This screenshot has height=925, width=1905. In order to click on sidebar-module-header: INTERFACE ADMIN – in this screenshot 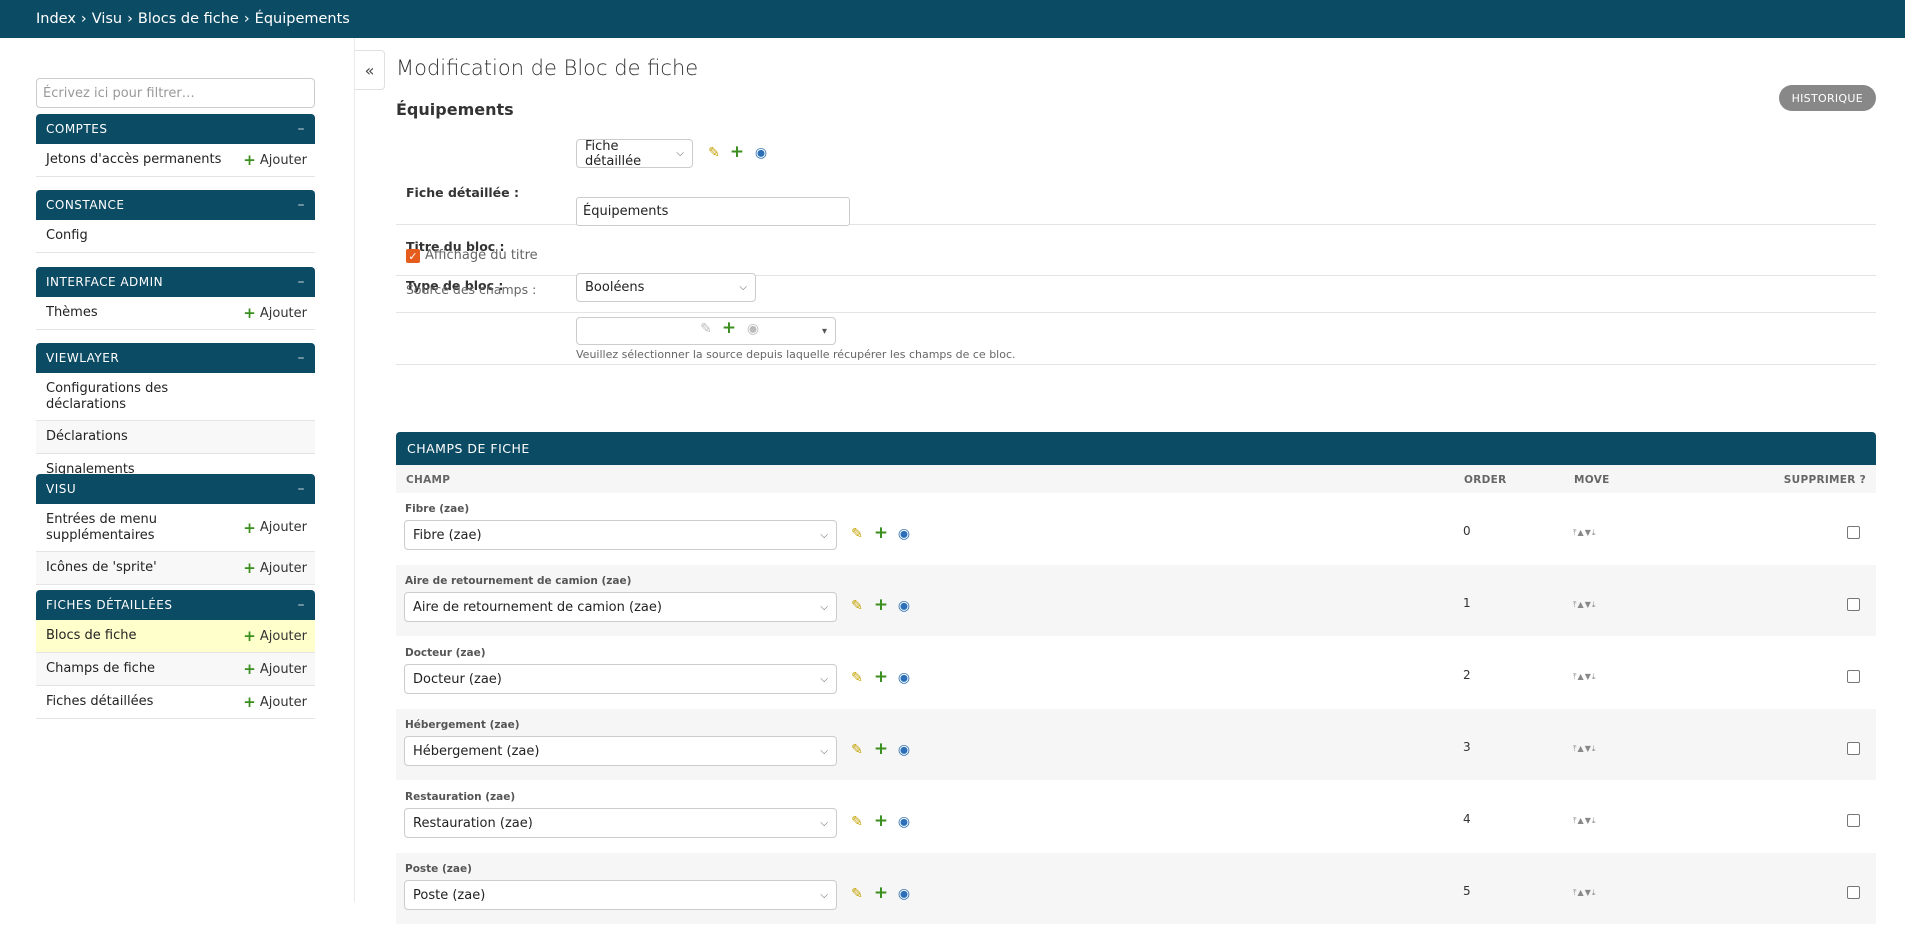, I will do `click(175, 282)`.